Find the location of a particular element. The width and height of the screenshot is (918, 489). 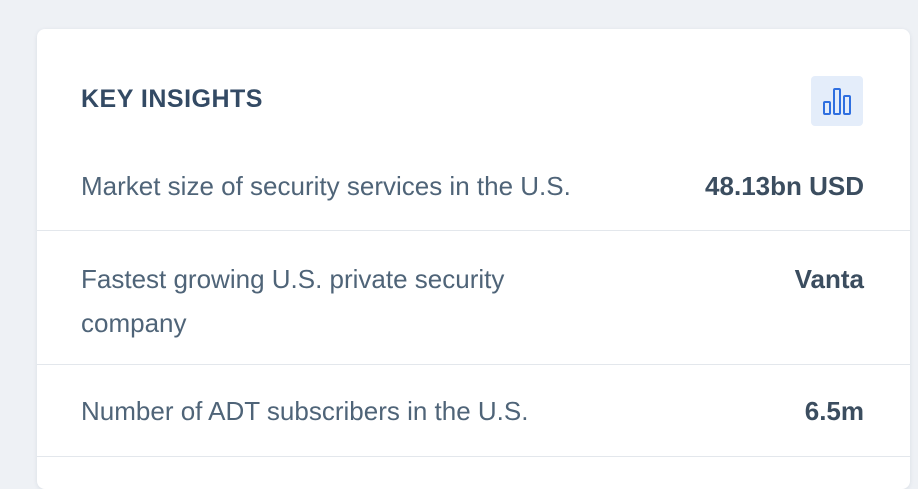

bar-chart-icon is located at coordinates (837, 101).